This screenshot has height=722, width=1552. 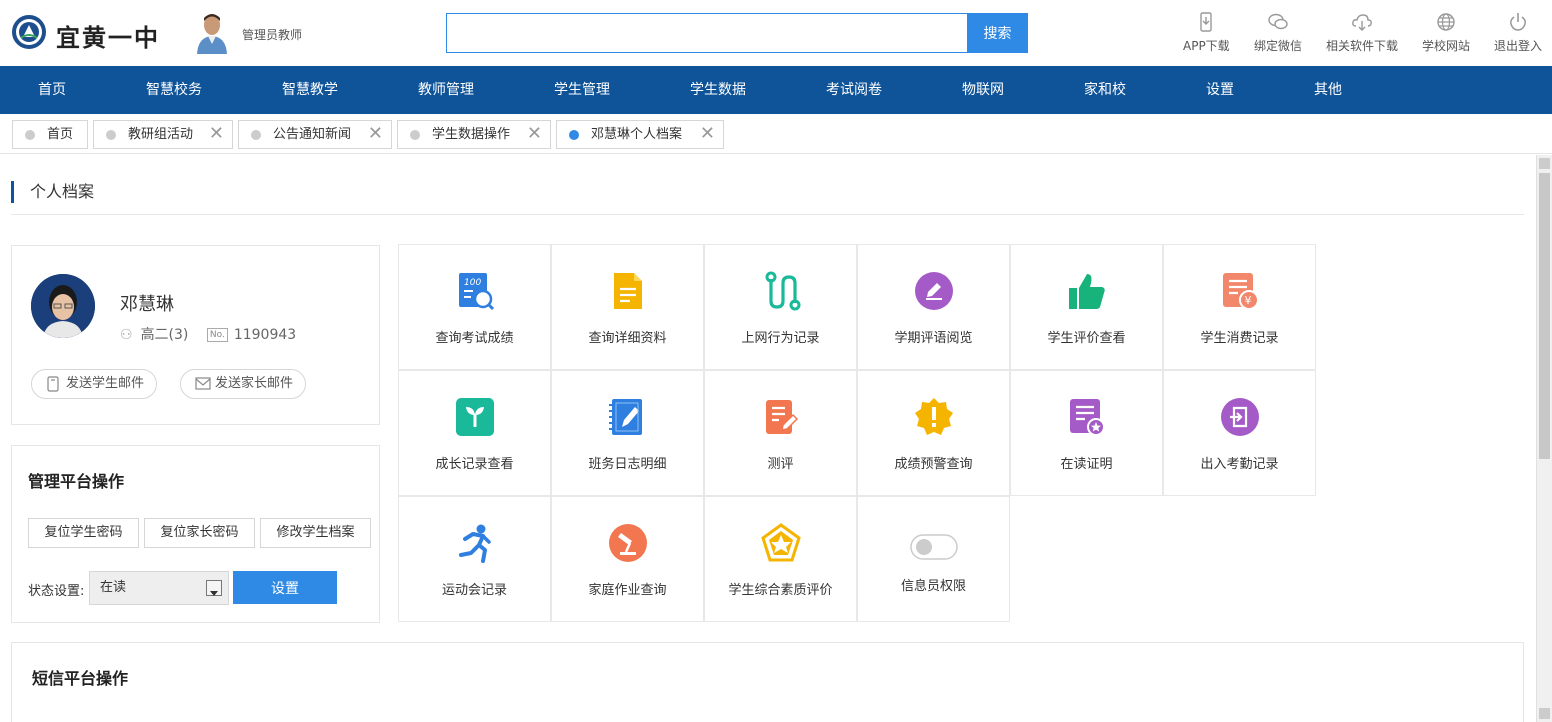 What do you see at coordinates (1206, 22) in the screenshot?
I see `phone-download-icon` at bounding box center [1206, 22].